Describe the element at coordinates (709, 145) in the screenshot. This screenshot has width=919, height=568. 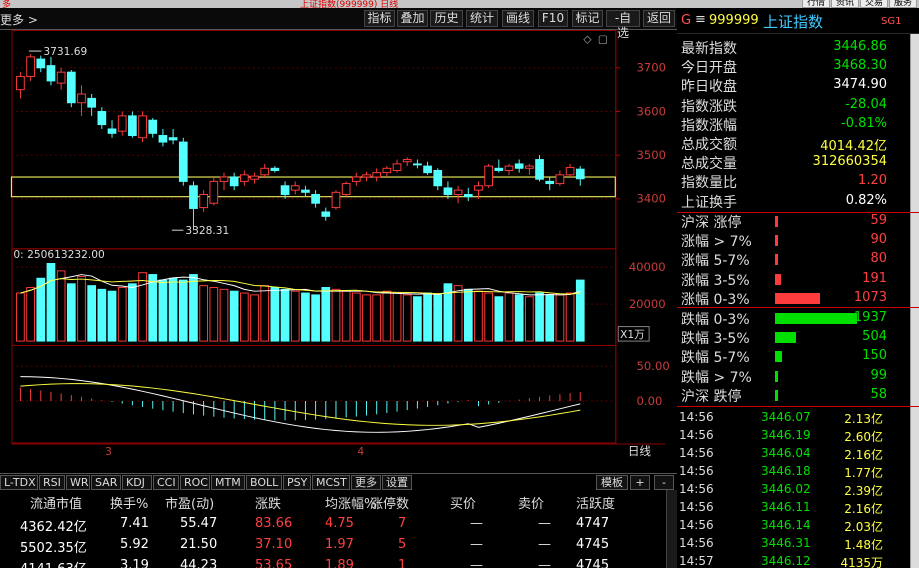
I see `quote-label: 总成交额` at that location.